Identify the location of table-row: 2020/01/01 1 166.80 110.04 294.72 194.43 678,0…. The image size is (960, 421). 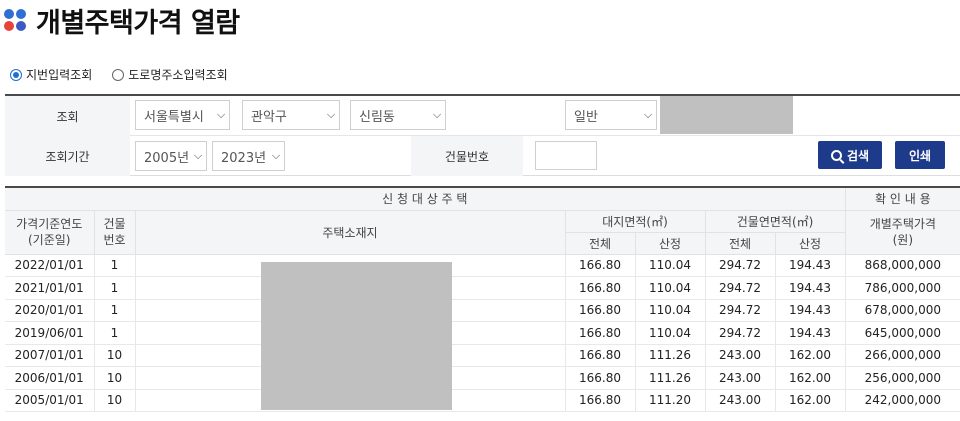
(482, 310).